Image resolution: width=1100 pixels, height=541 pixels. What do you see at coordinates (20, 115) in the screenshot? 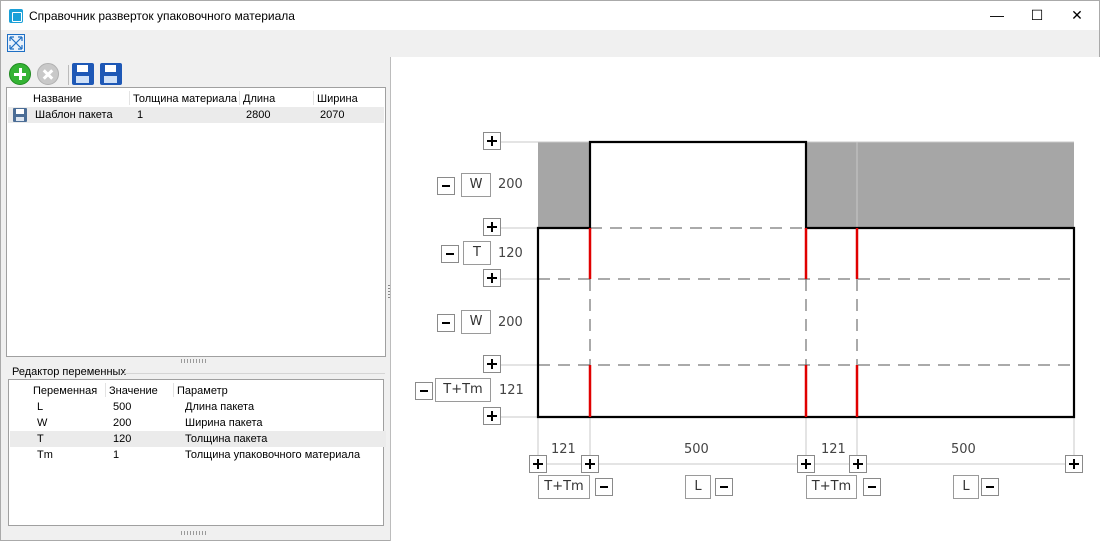
I see `document-icon` at bounding box center [20, 115].